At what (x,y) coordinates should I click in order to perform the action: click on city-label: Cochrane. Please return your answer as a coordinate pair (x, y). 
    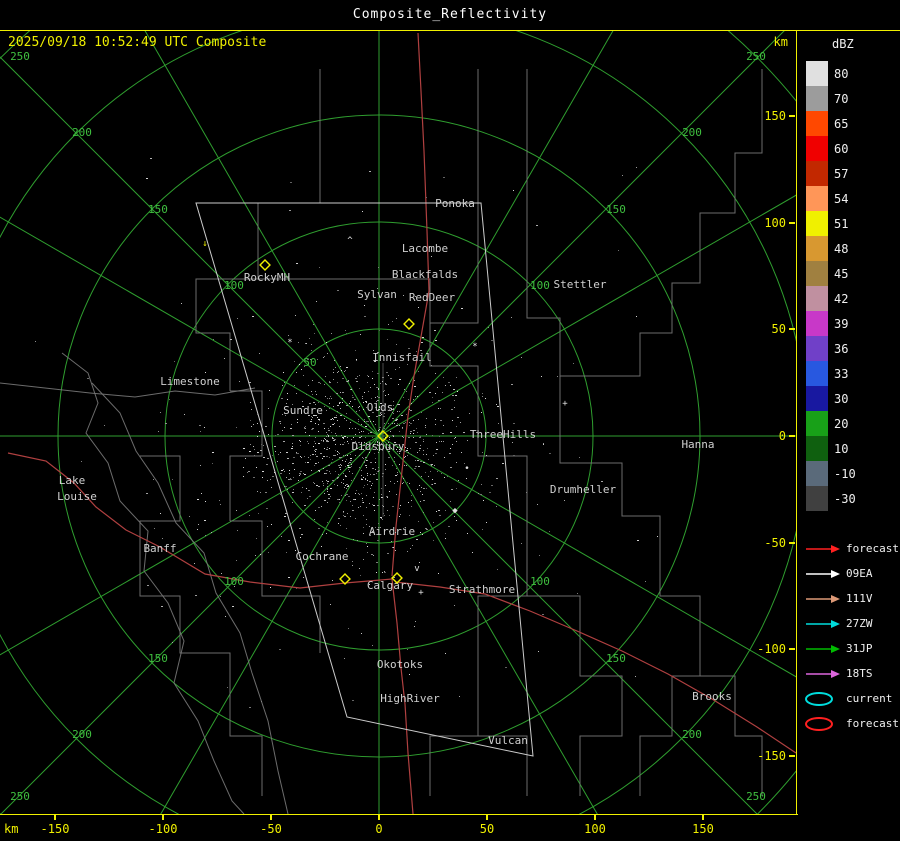
    Looking at the image, I should click on (322, 556).